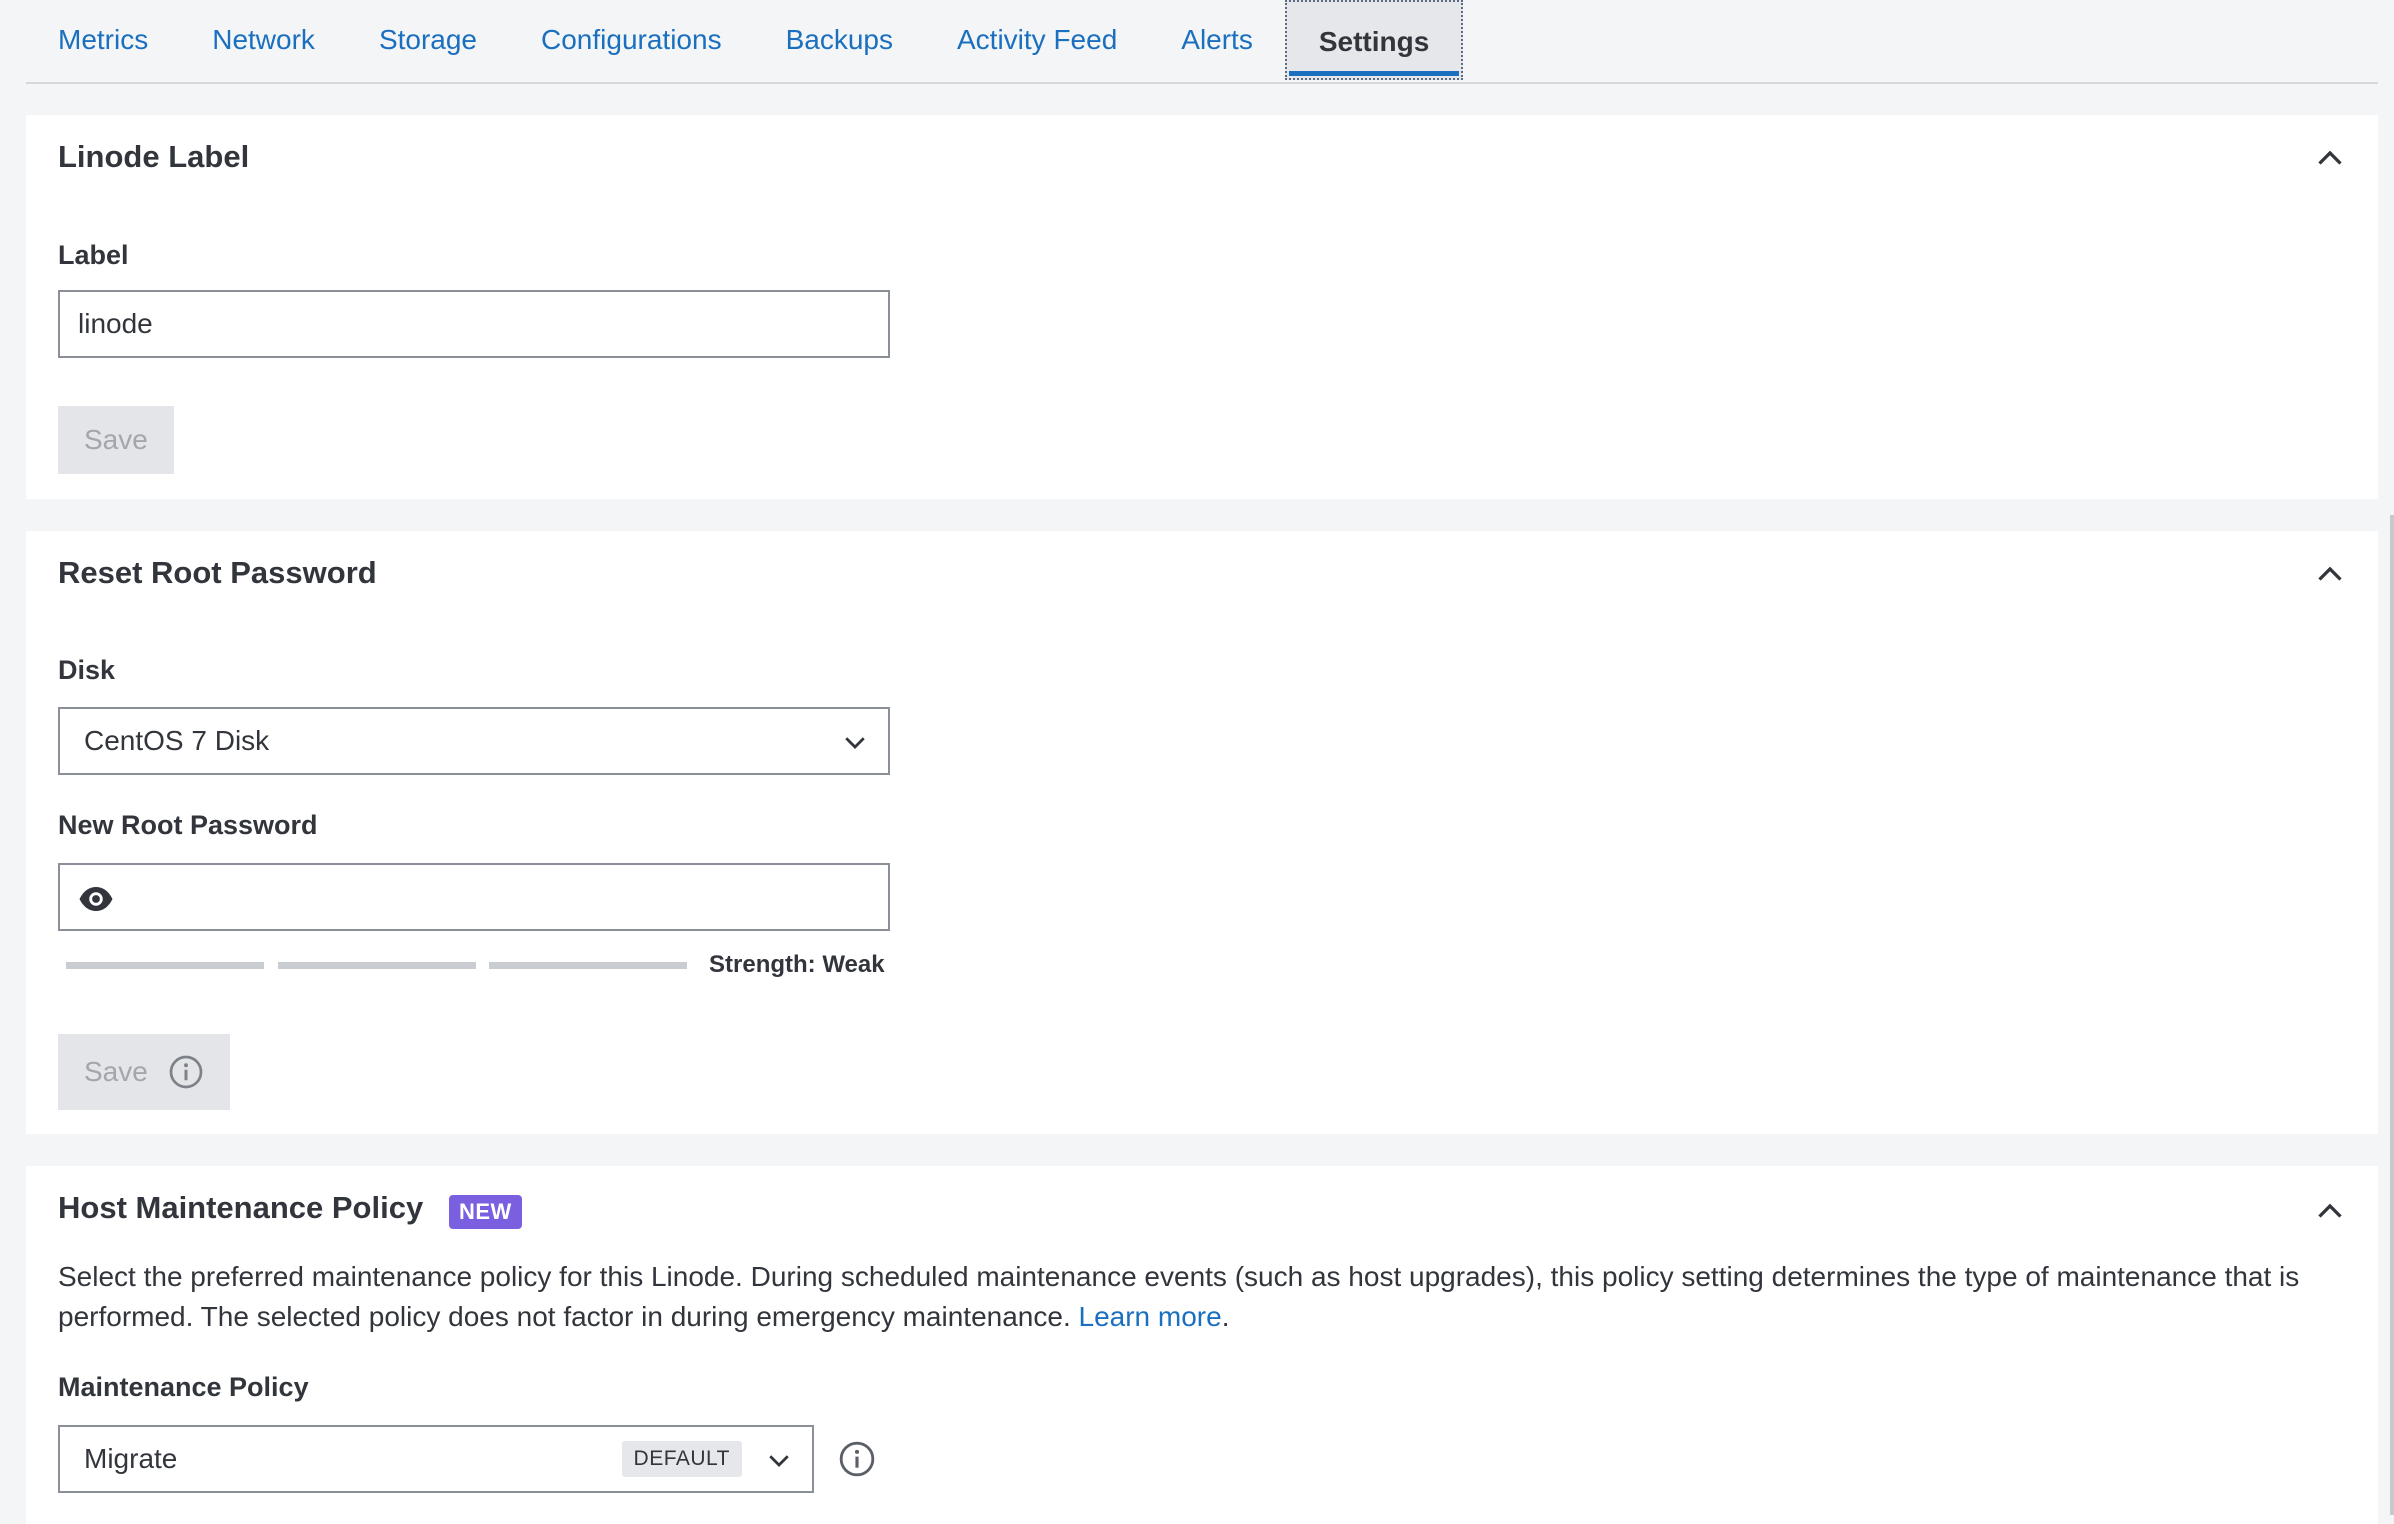 This screenshot has width=2394, height=1524. Describe the element at coordinates (485, 1212) in the screenshot. I see `new-badge: NEW` at that location.